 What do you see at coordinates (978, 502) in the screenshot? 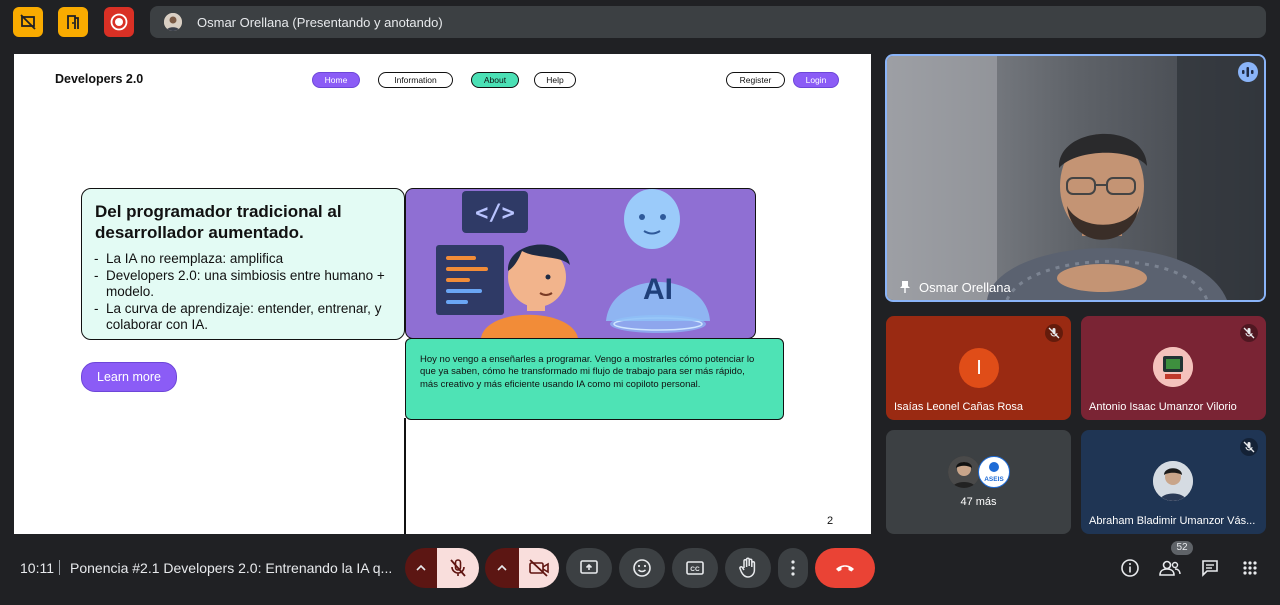
I see `more-participants-label: 47 más` at bounding box center [978, 502].